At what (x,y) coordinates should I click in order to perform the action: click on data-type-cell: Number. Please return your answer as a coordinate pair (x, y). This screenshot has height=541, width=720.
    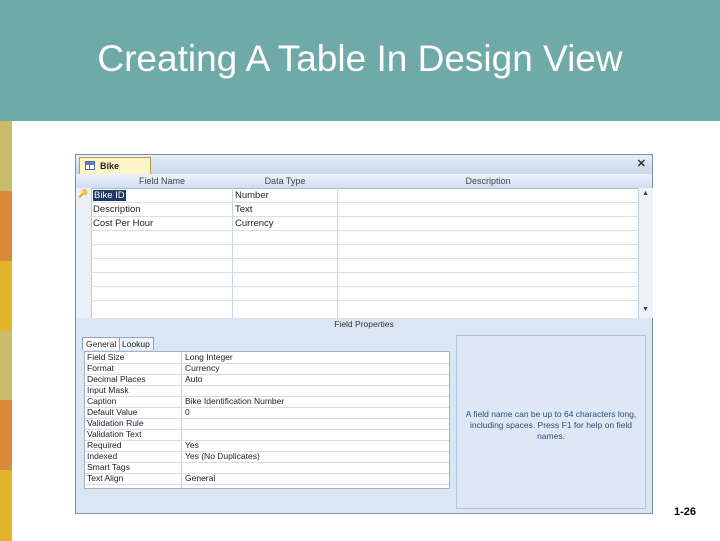
    Looking at the image, I should click on (252, 195).